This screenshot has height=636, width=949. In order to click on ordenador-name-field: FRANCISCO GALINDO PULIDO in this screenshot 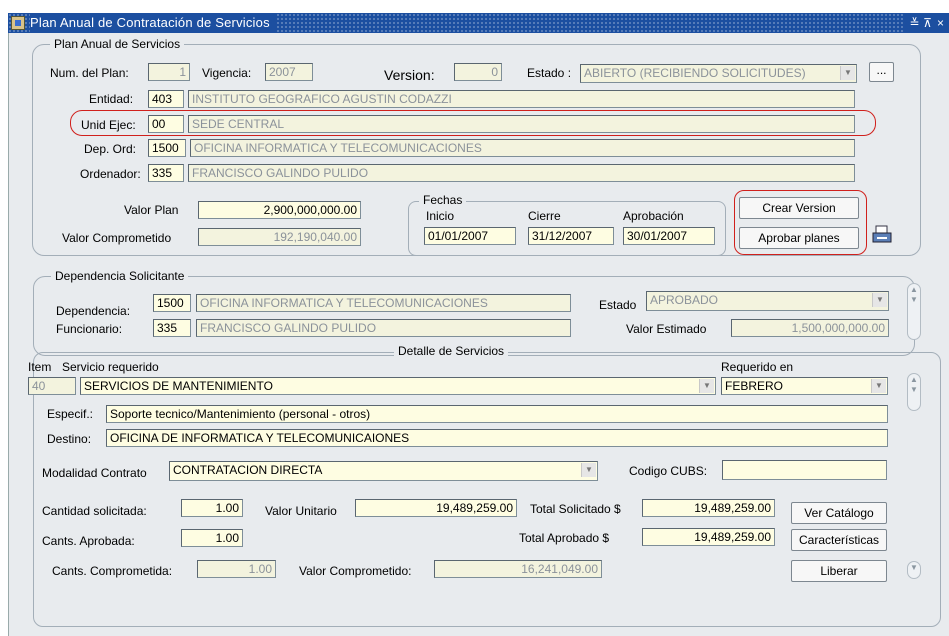, I will do `click(521, 173)`.